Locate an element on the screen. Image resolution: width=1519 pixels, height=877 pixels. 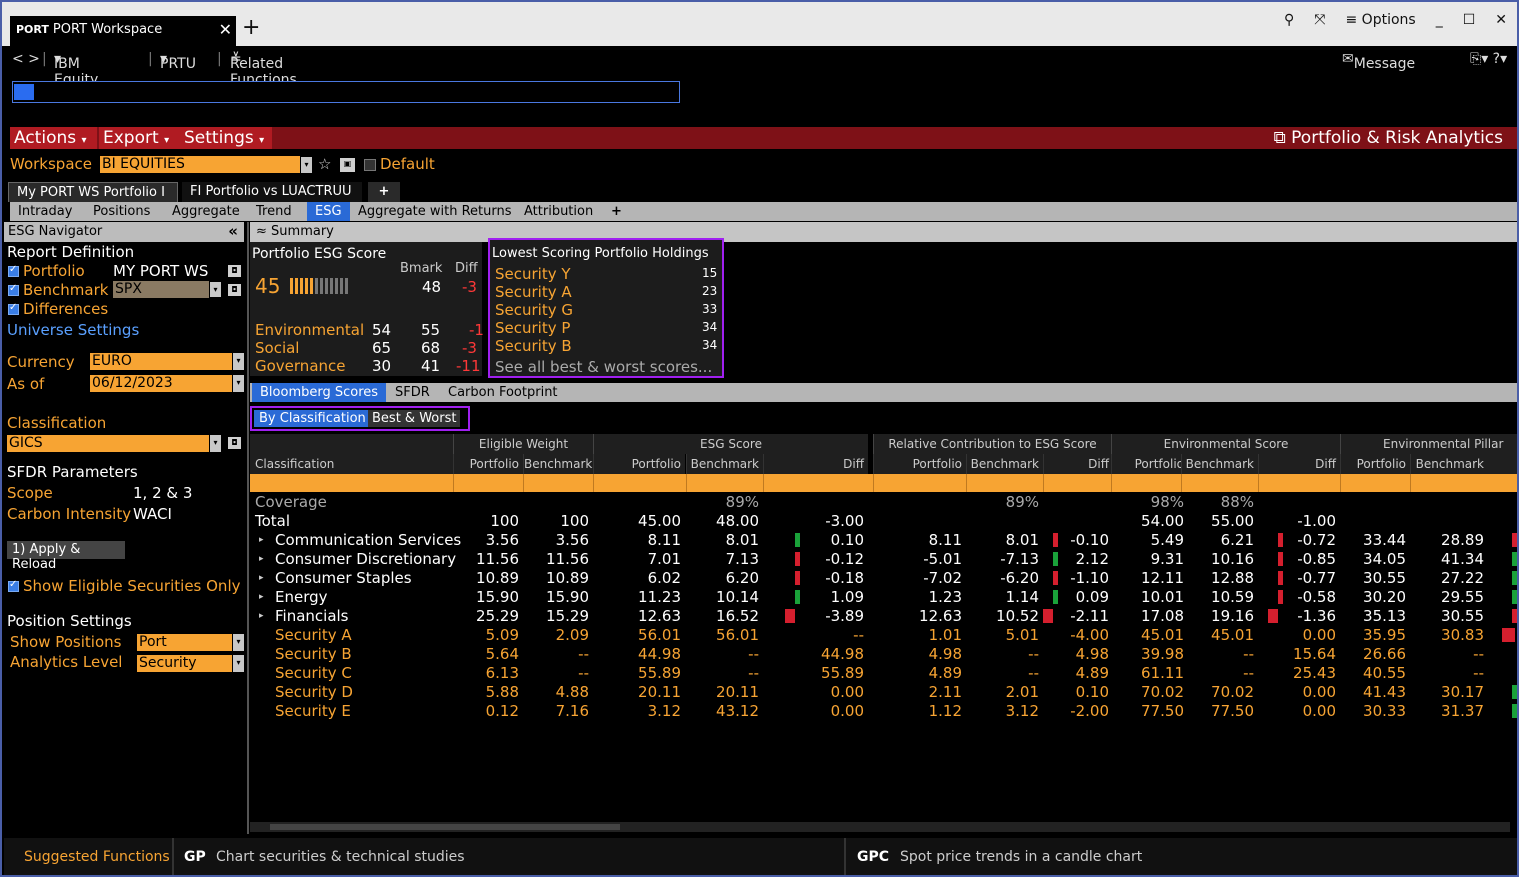
portfolio-lookup-icon: ◘ is located at coordinates (234, 271).